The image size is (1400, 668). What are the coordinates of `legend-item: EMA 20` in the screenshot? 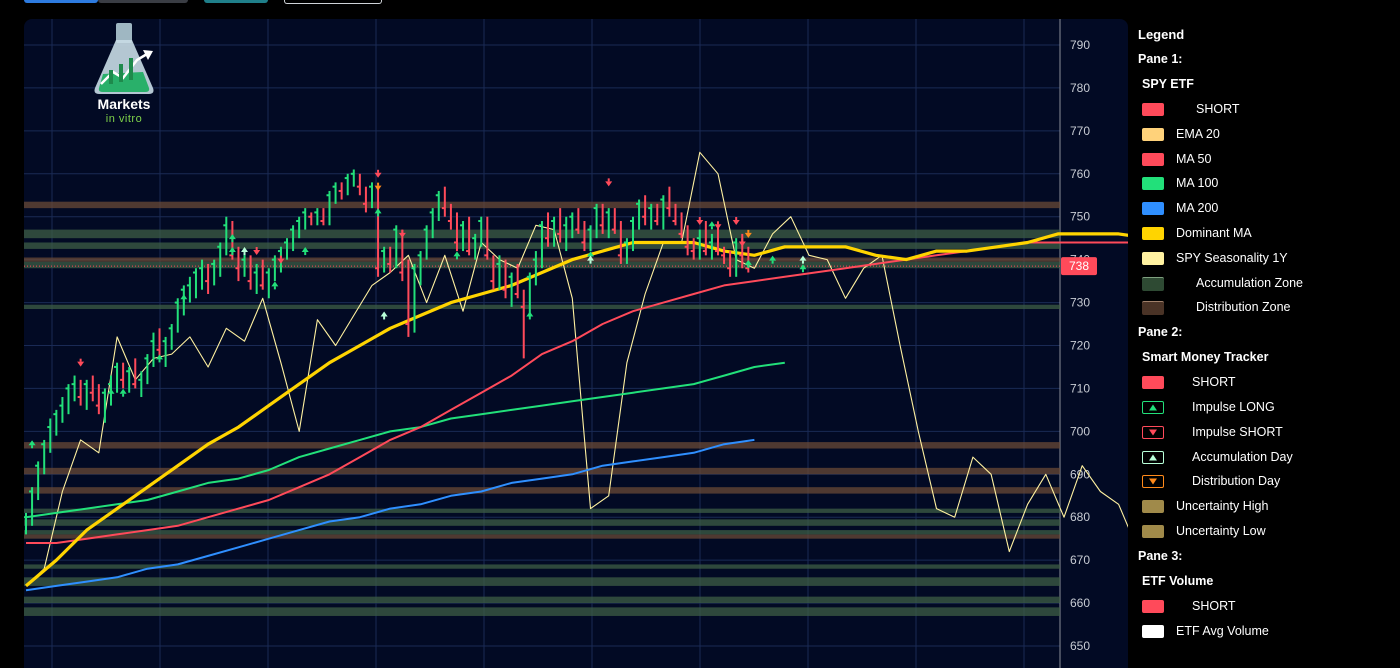 It's located at (1265, 134).